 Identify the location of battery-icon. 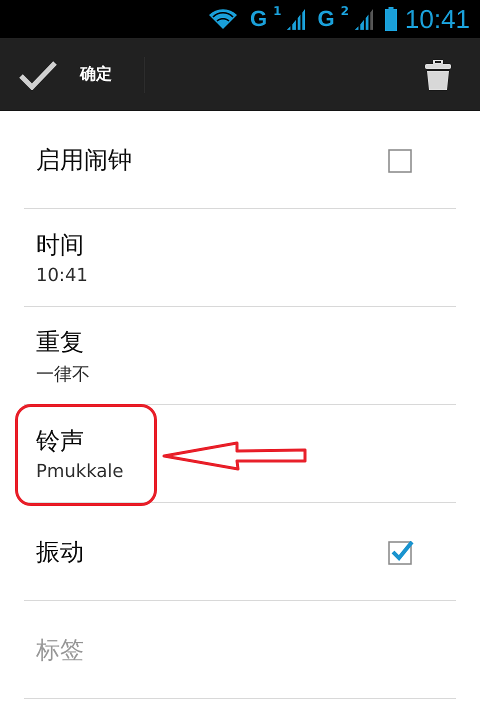
(390, 19).